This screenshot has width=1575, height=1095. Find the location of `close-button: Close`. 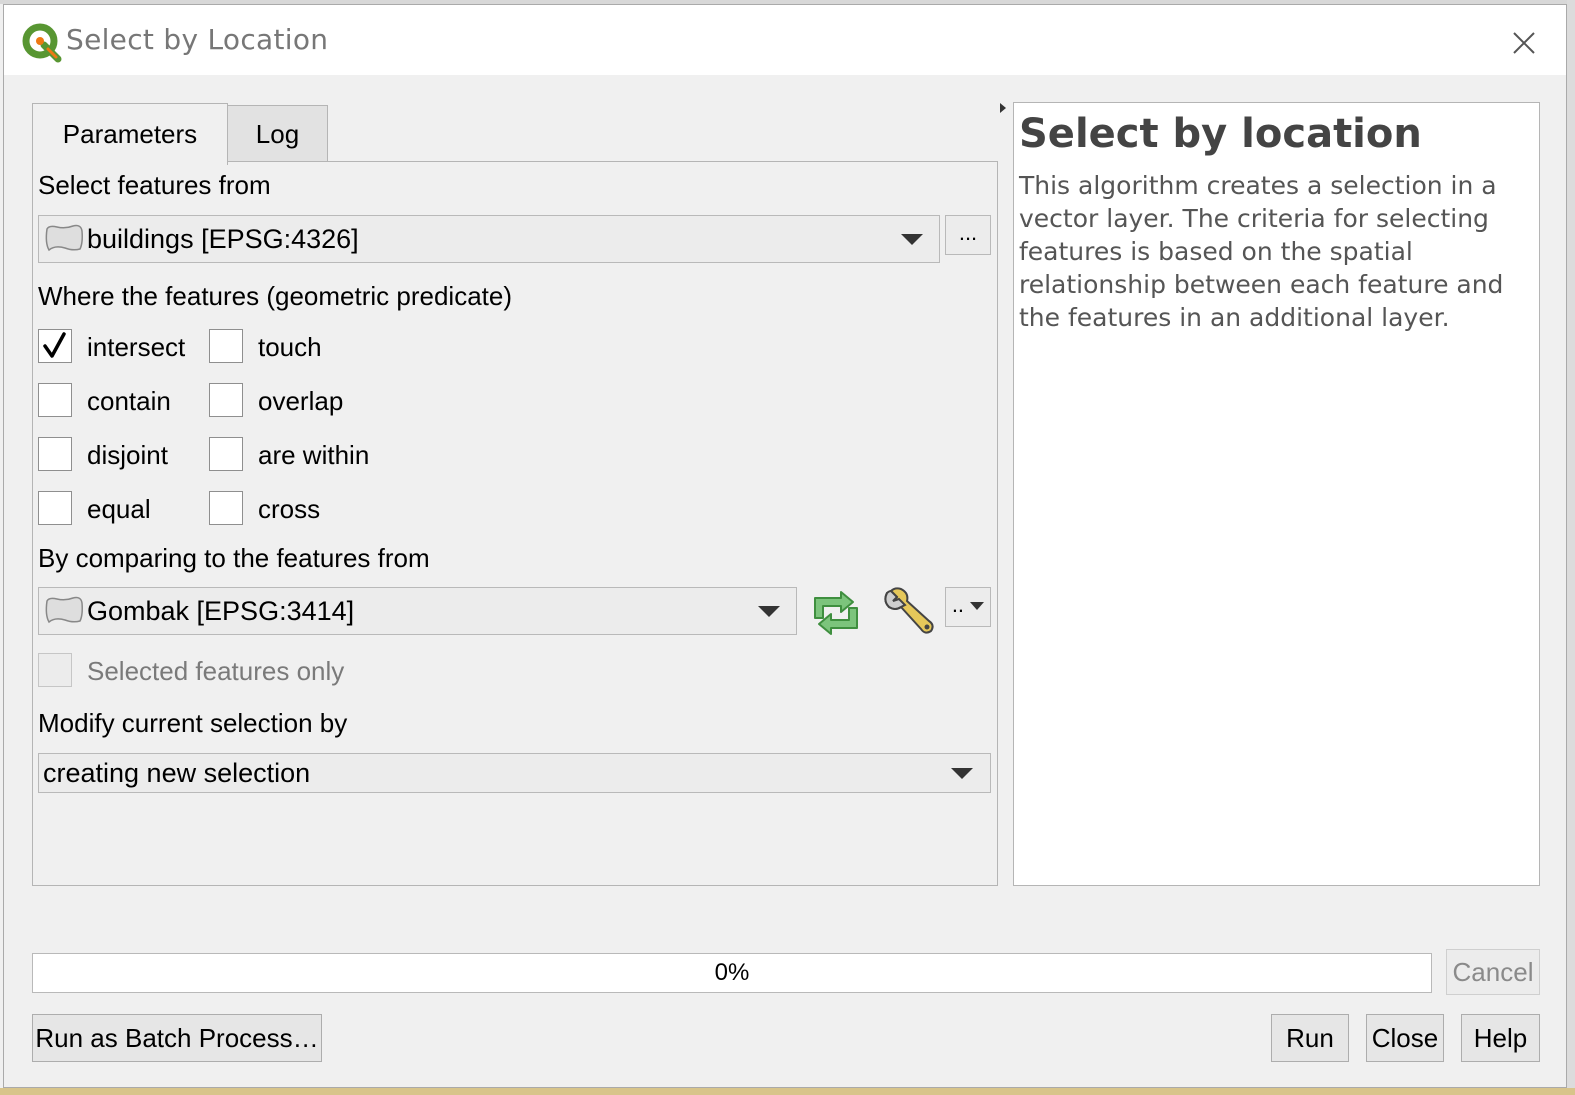

close-button: Close is located at coordinates (1405, 1038).